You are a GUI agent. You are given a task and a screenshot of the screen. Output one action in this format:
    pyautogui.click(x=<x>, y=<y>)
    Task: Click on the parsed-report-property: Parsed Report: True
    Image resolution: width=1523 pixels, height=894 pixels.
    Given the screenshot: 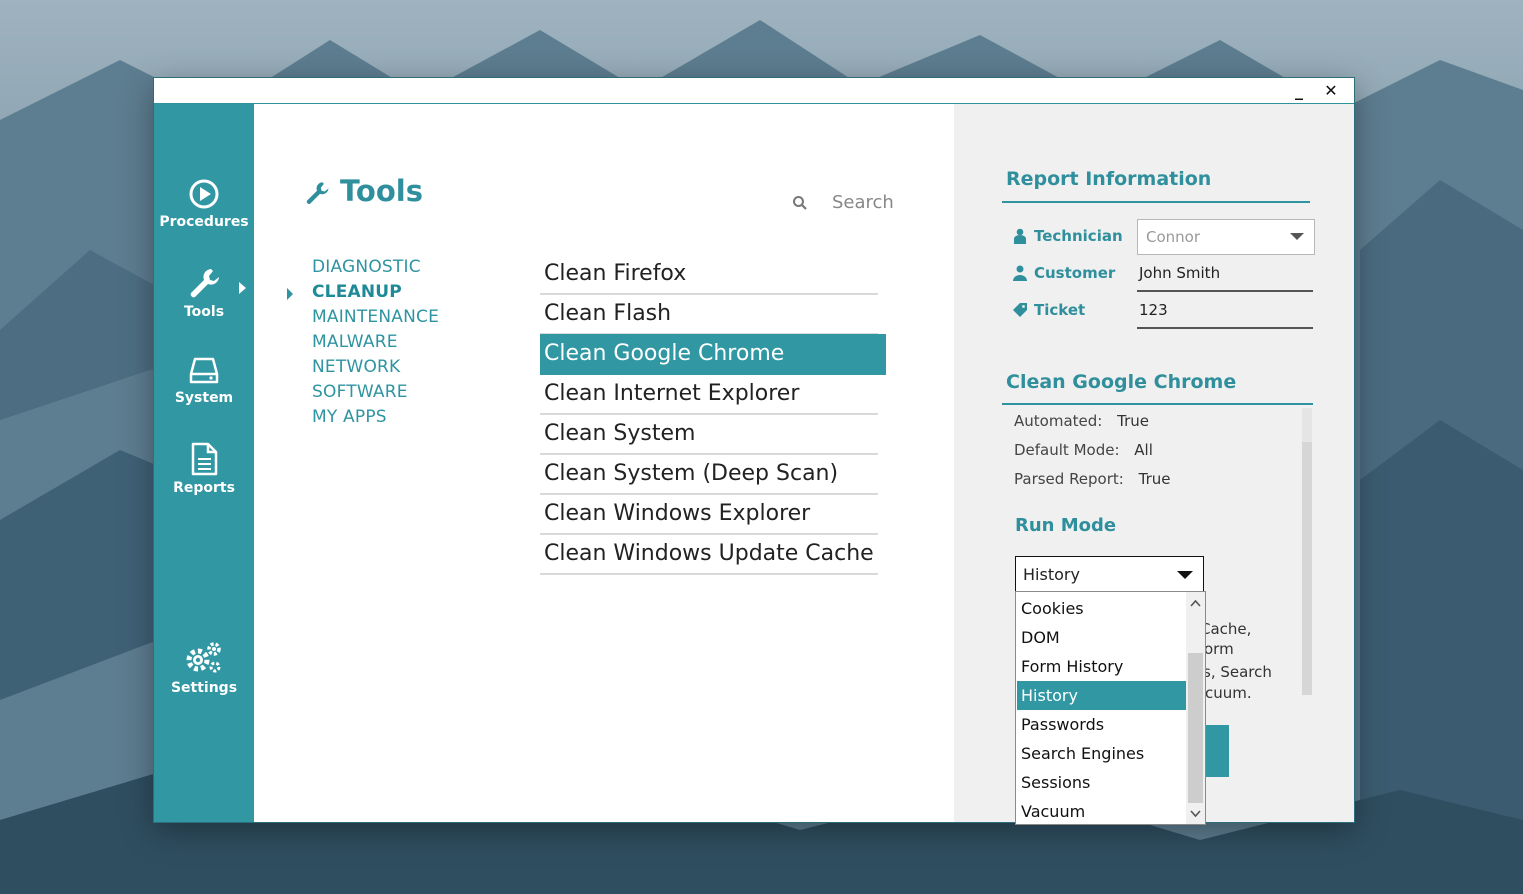 What is the action you would take?
    pyautogui.click(x=1092, y=479)
    